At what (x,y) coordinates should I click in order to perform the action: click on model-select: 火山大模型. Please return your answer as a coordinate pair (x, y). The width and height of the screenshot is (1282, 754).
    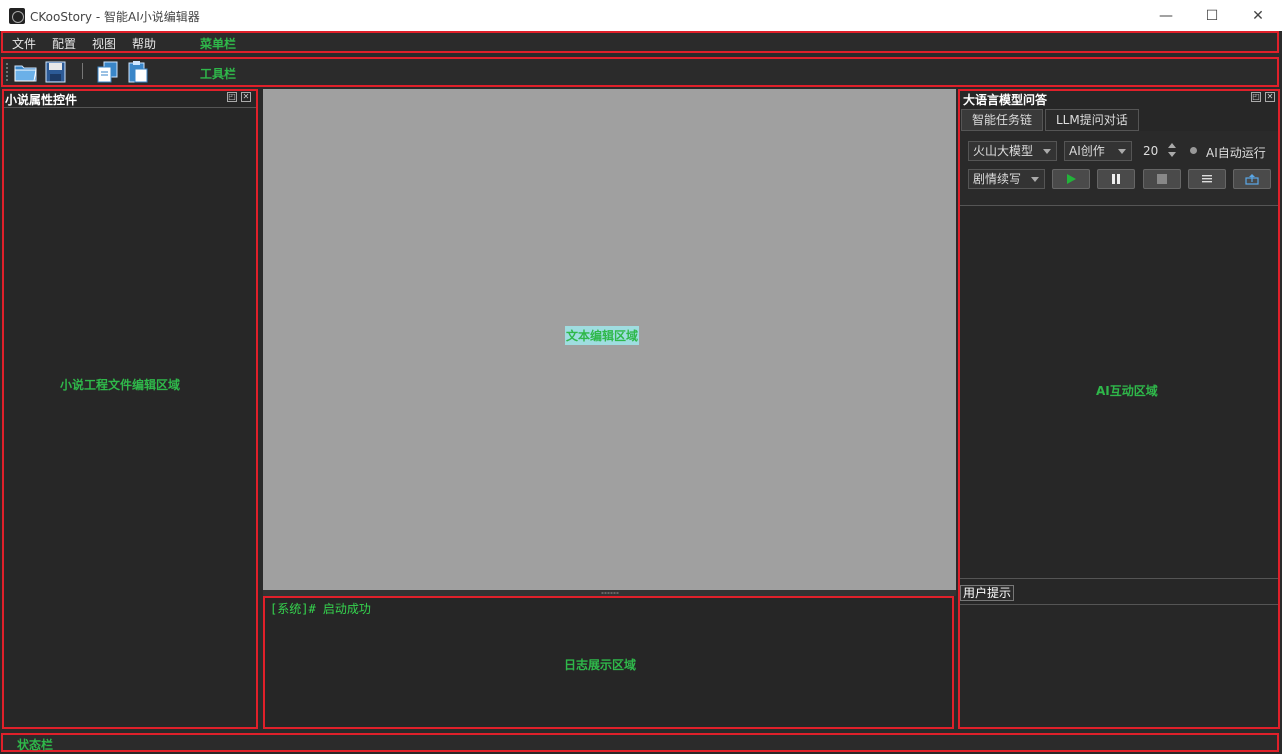
    Looking at the image, I should click on (1012, 151).